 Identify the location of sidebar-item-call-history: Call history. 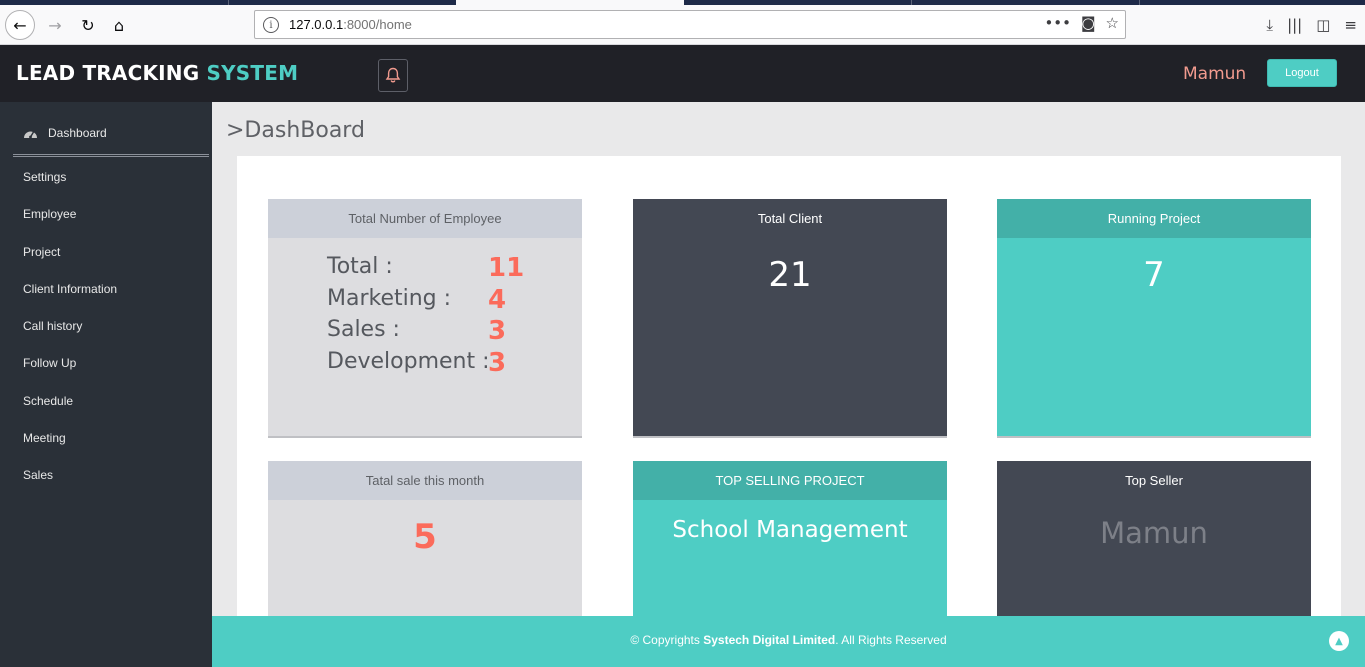
(70, 335).